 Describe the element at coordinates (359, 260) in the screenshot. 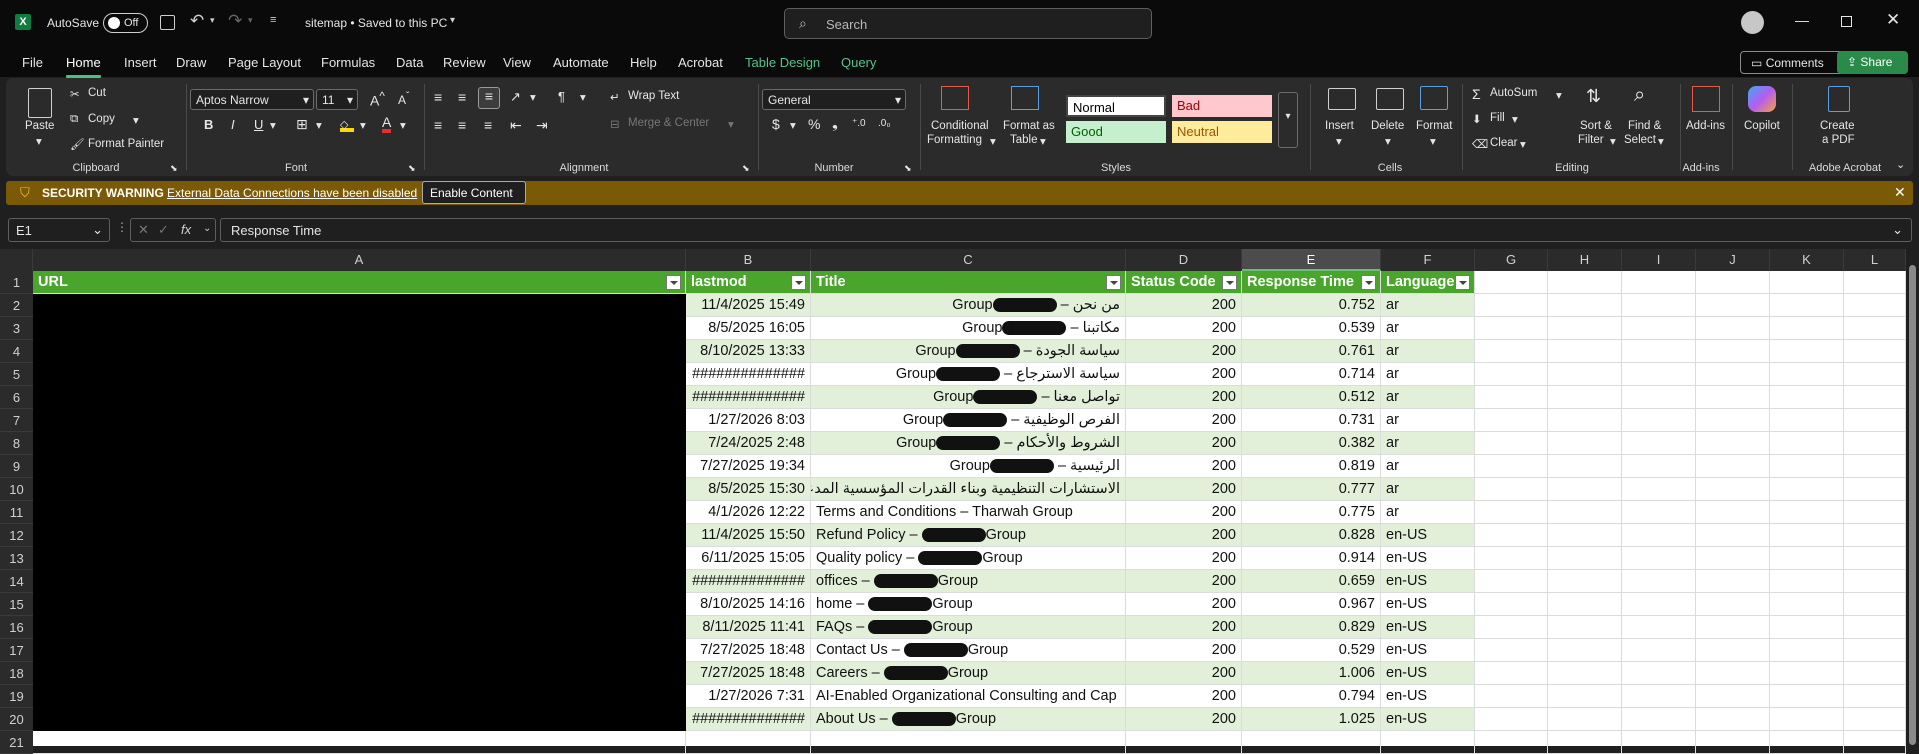

I see `column-header-a: A` at that location.